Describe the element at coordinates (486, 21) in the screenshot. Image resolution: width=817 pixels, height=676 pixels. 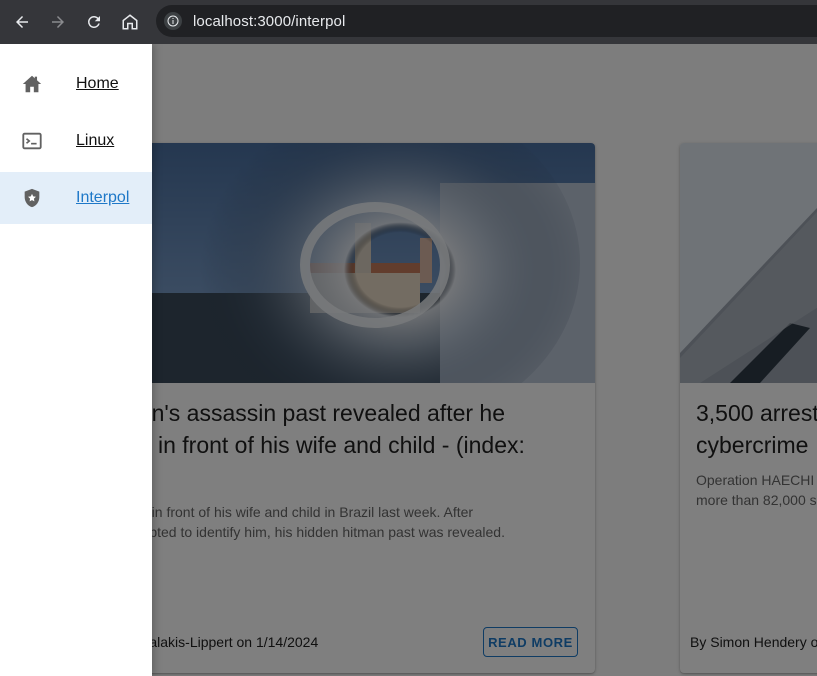
I see `address-bar: localhost:3000/interpol` at that location.